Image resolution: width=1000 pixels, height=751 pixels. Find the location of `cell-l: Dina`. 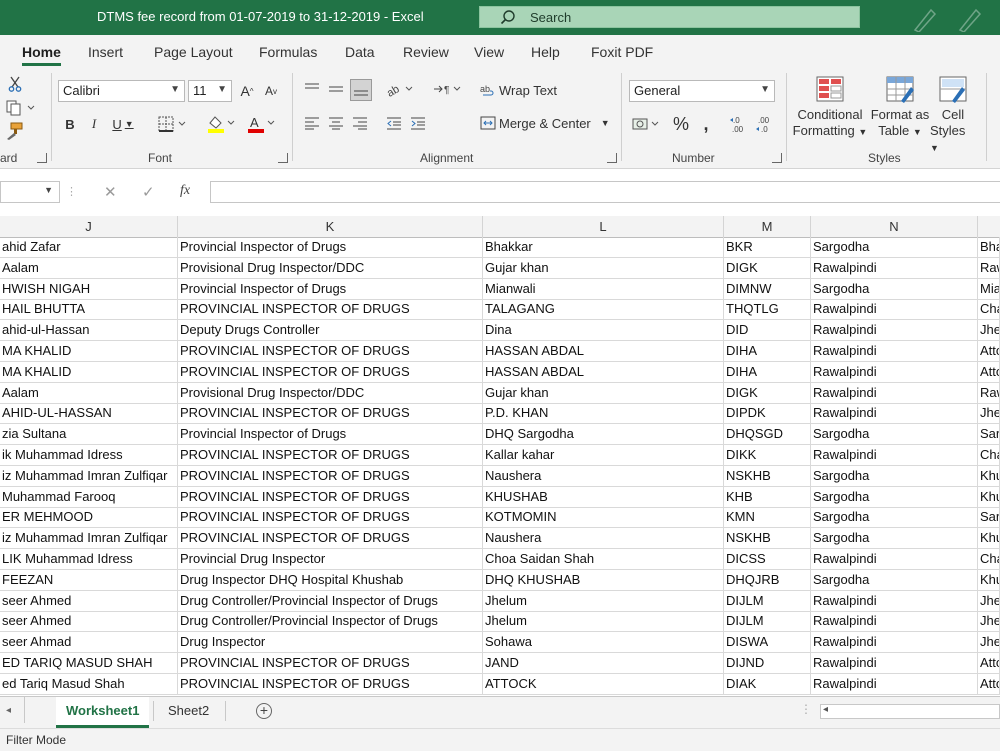

cell-l: Dina is located at coordinates (603, 330).